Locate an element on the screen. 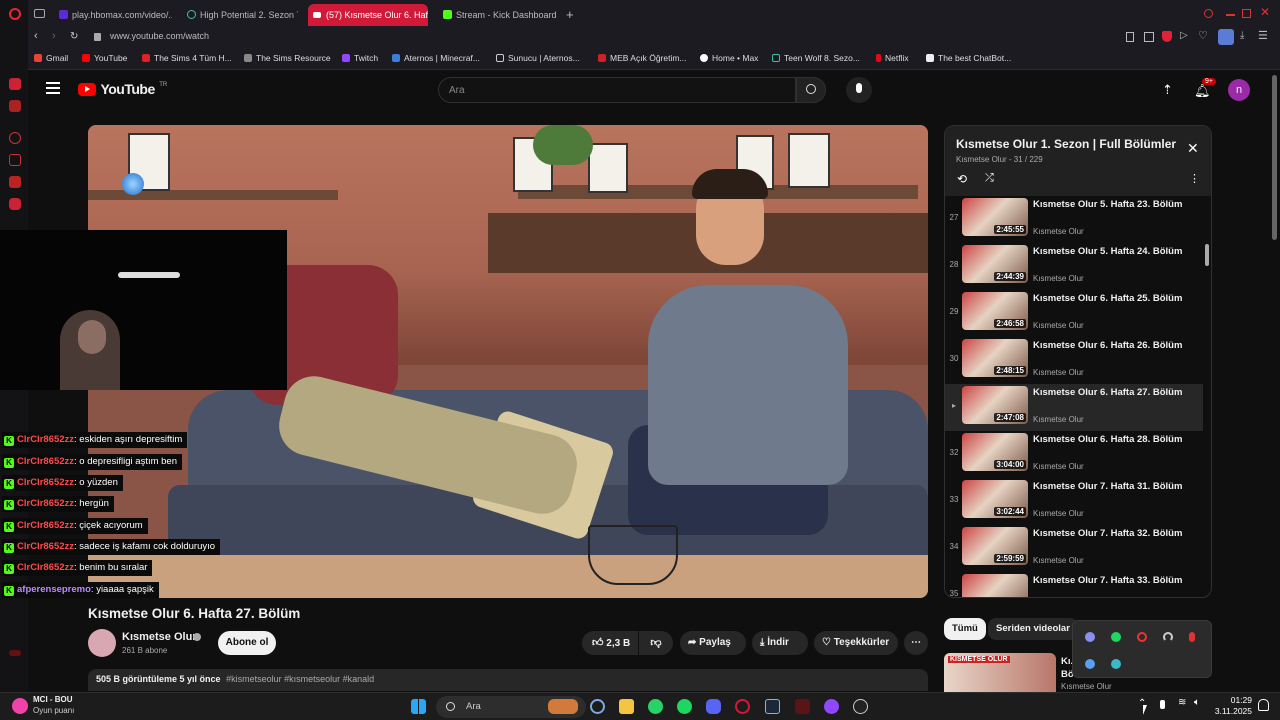 The width and height of the screenshot is (1280, 720). obs-taskbar-icon is located at coordinates (860, 706).